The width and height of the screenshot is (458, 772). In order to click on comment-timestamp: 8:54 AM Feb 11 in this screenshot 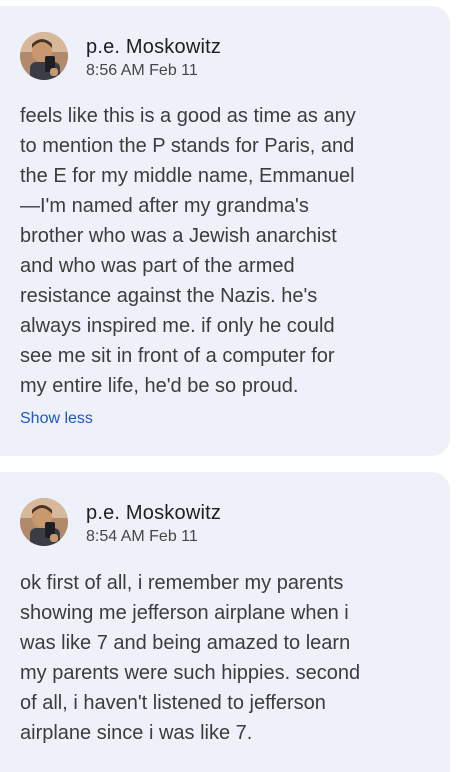, I will do `click(142, 536)`.